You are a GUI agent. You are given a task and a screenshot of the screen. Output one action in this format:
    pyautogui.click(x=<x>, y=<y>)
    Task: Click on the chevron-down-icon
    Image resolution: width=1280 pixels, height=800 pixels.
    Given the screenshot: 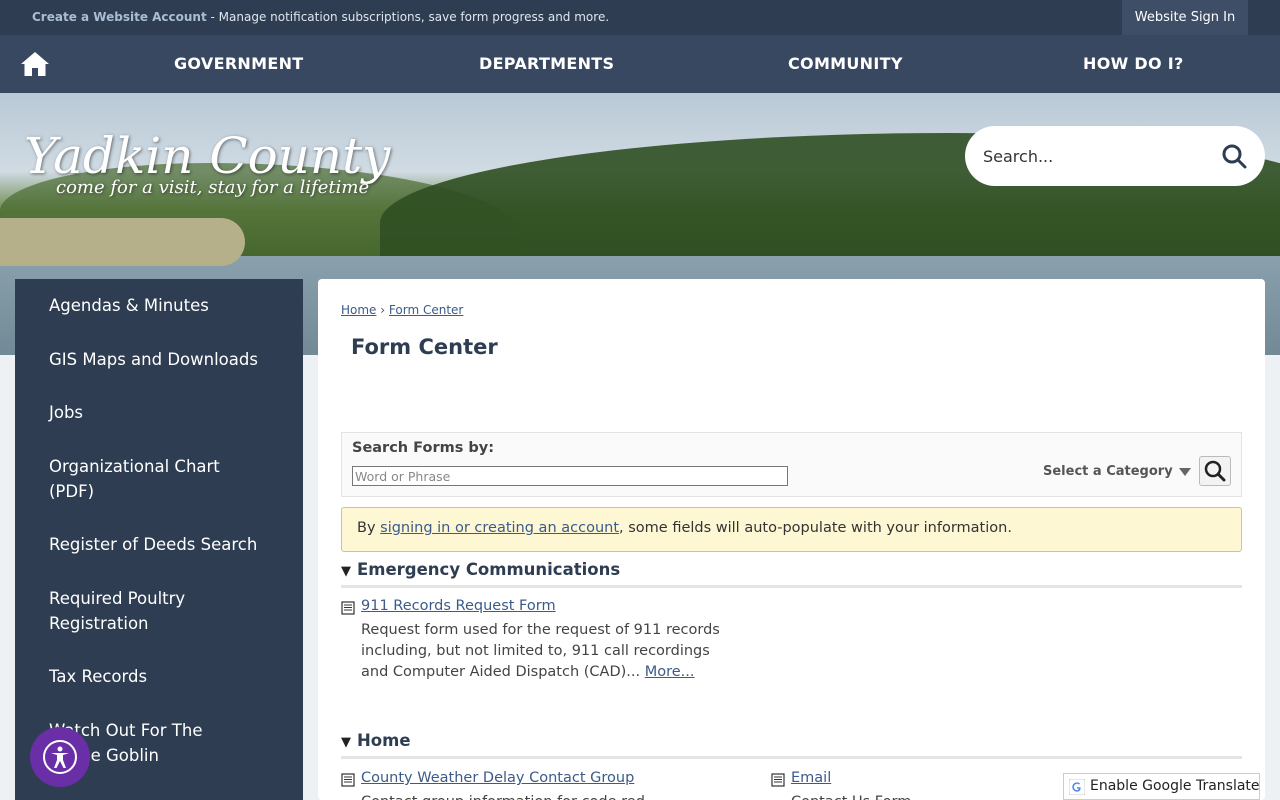 What is the action you would take?
    pyautogui.click(x=1184, y=471)
    